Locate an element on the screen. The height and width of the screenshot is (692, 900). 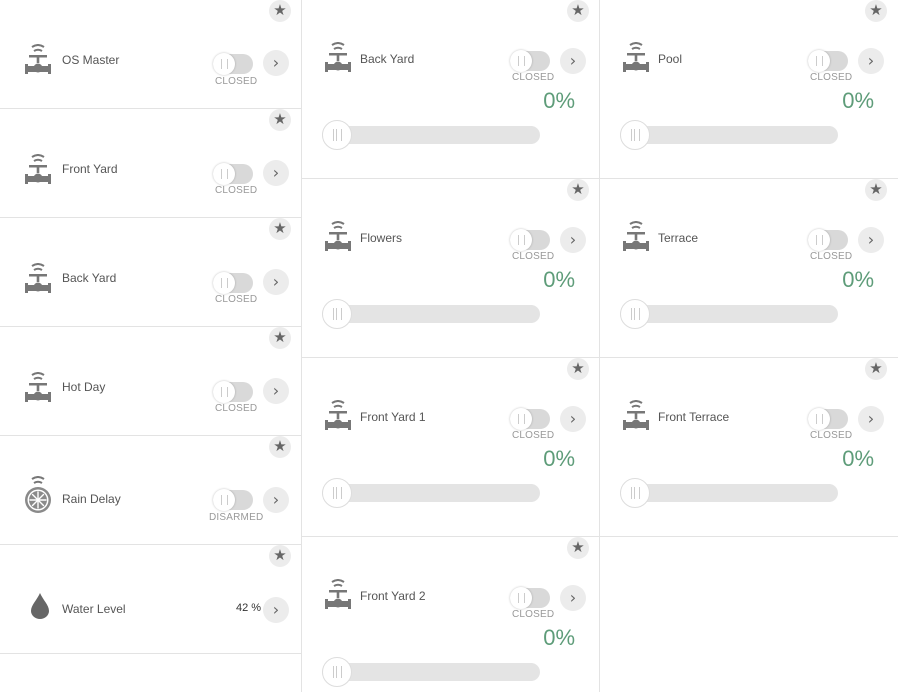
rain-delay-icon is located at coordinates (38, 494).